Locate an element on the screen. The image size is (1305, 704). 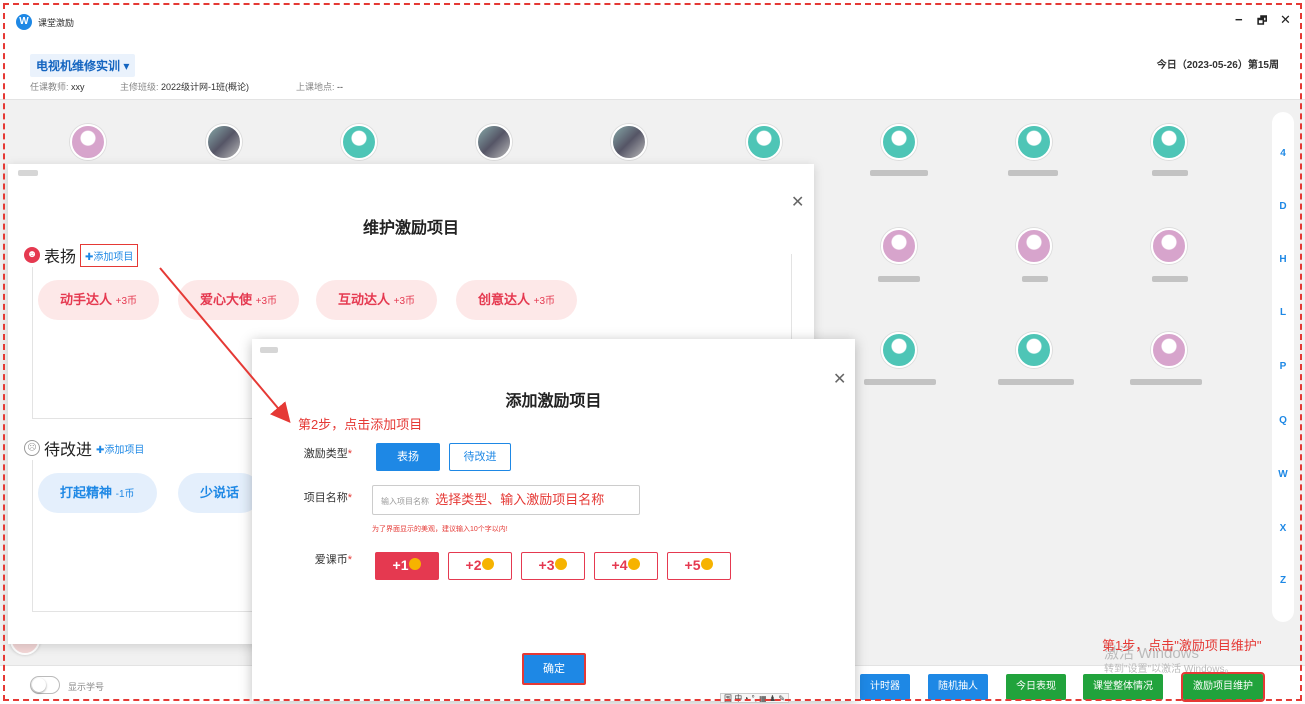
add-improve-item-link: ✚添加项目 is located at coordinates (120, 448).